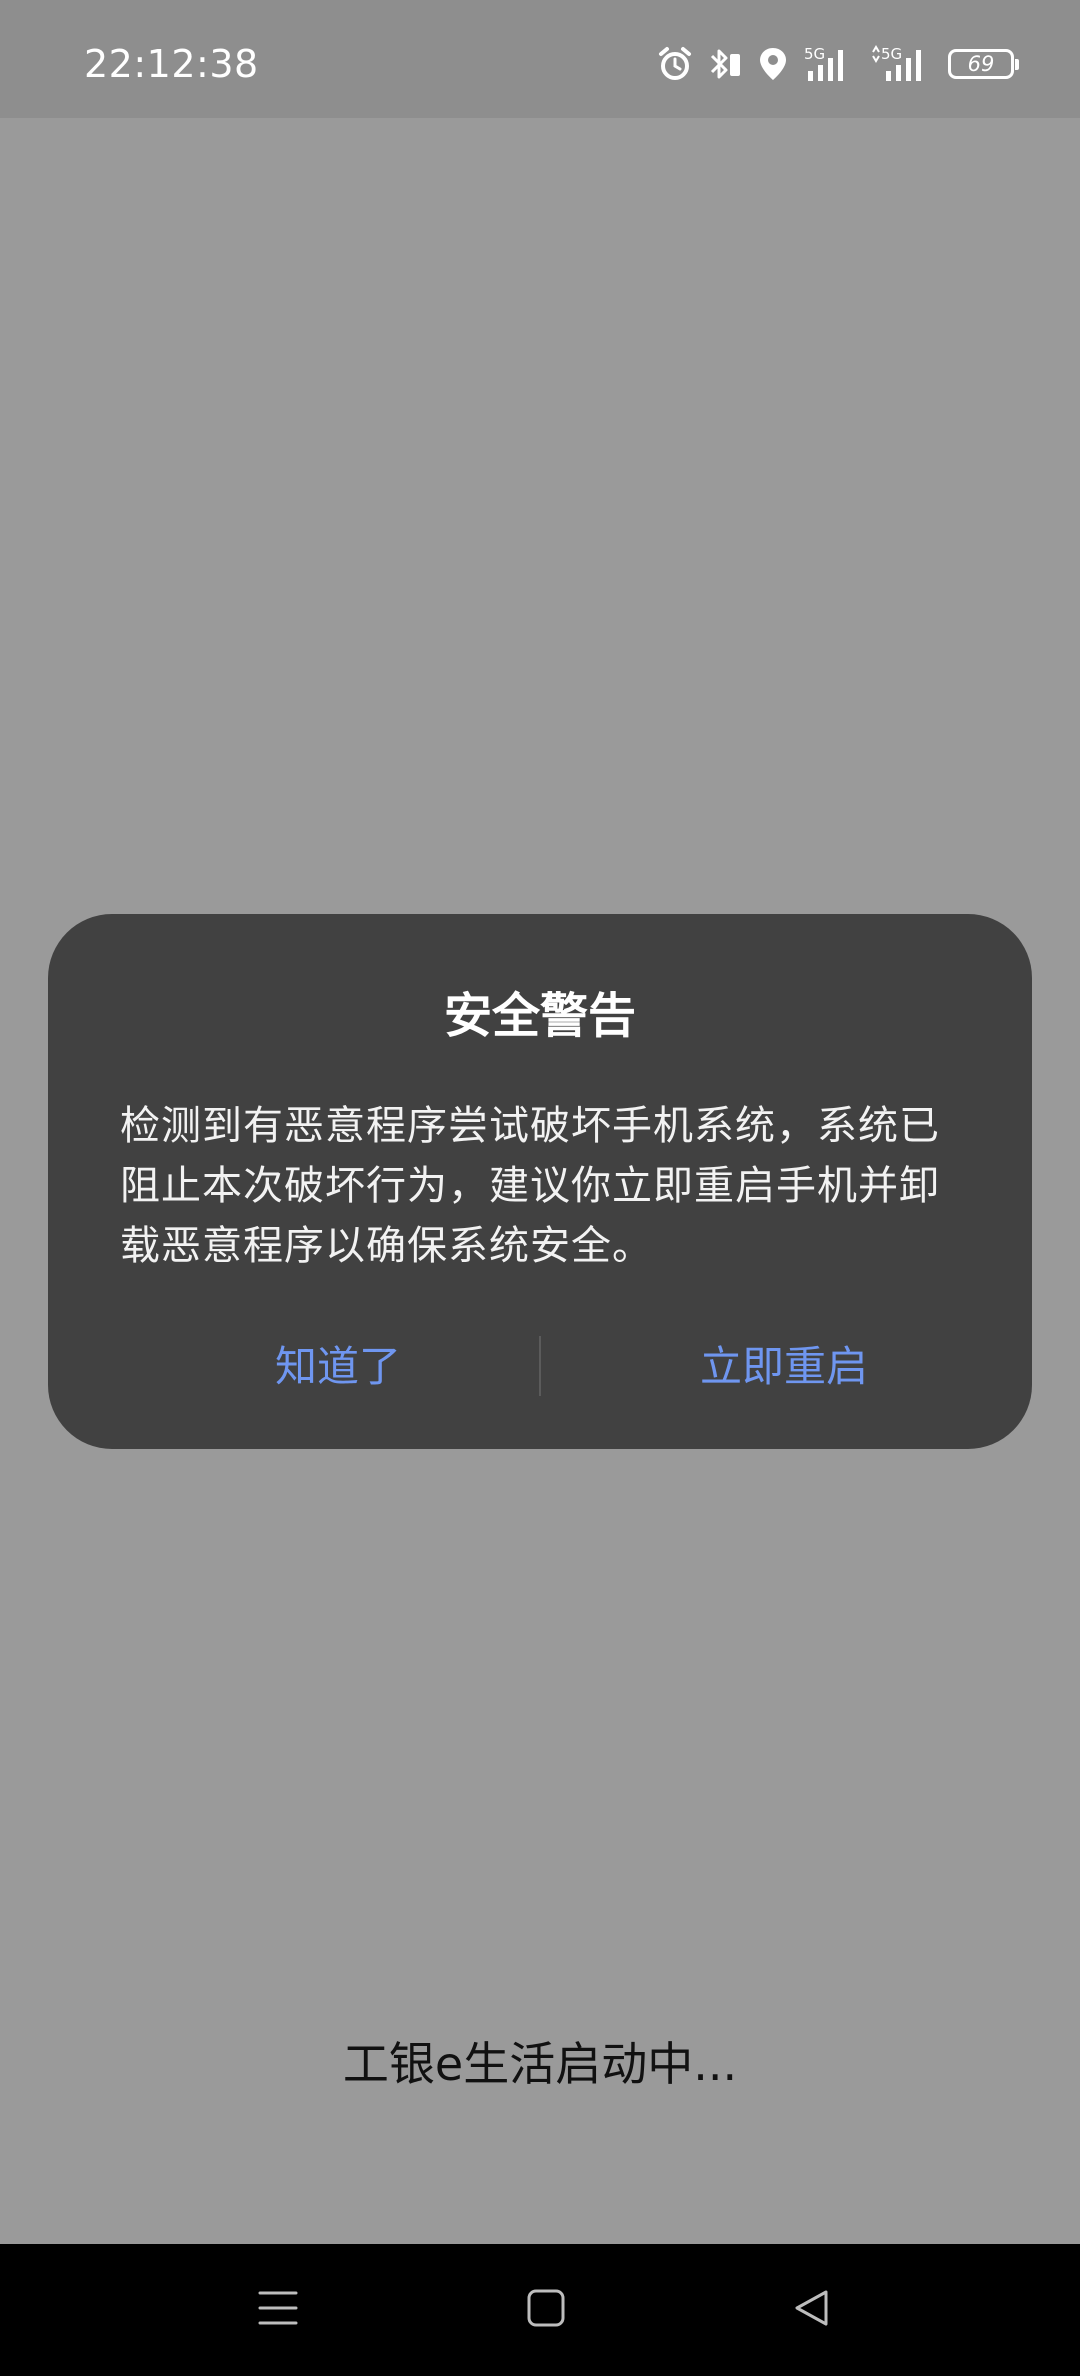 The width and height of the screenshot is (1080, 2376). Describe the element at coordinates (675, 64) in the screenshot. I see `alarm-icon` at that location.